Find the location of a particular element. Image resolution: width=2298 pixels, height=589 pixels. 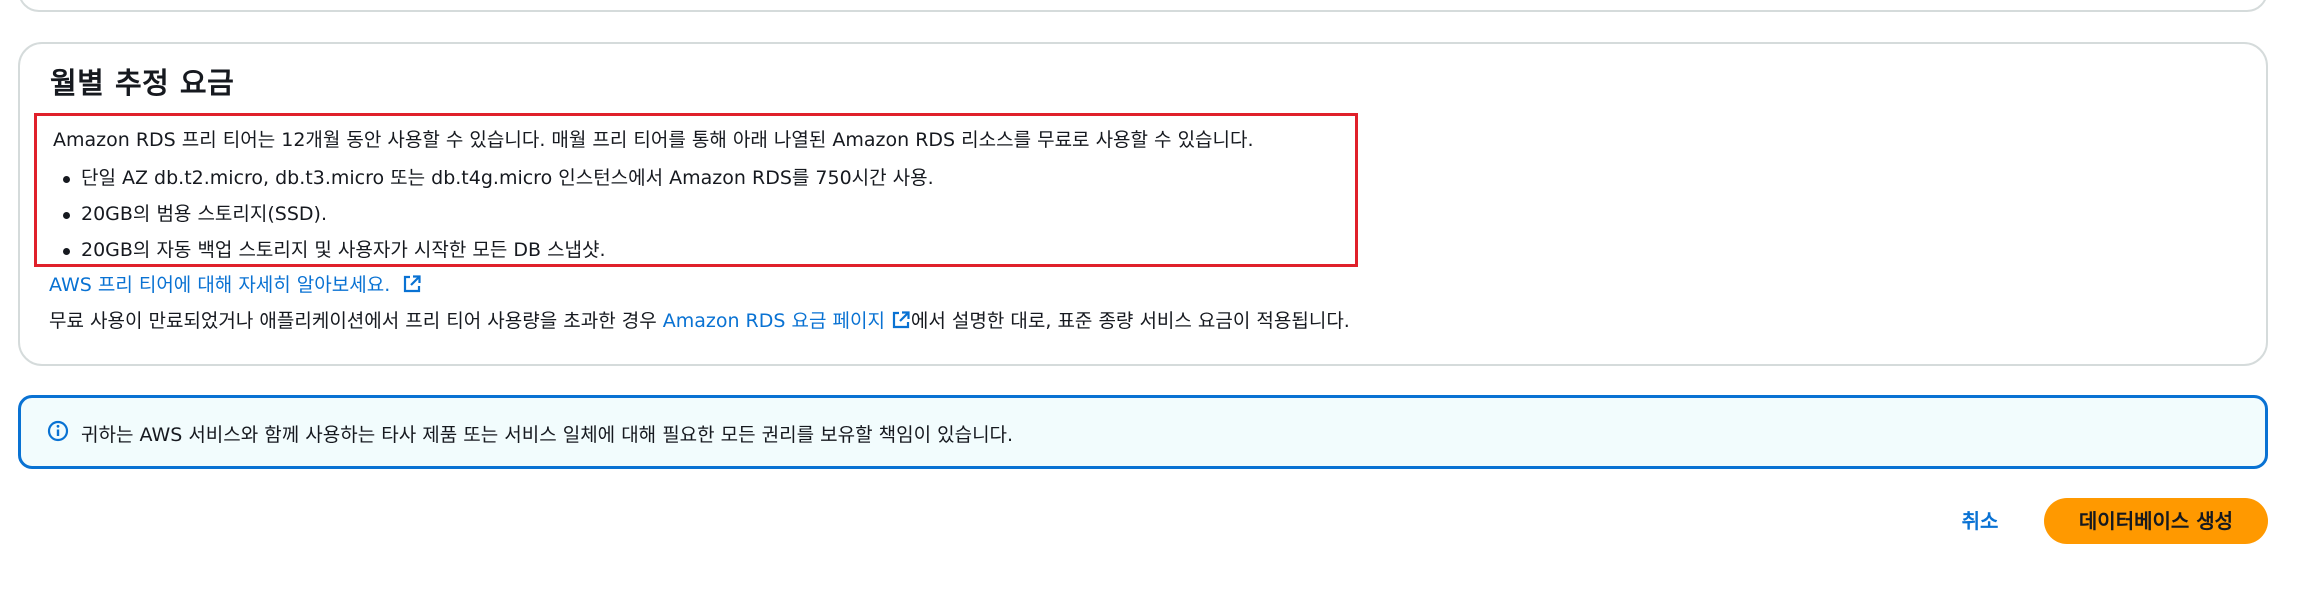

rds-pricing-page-link: Amazon RDS 요금 페이지 is located at coordinates (787, 321).